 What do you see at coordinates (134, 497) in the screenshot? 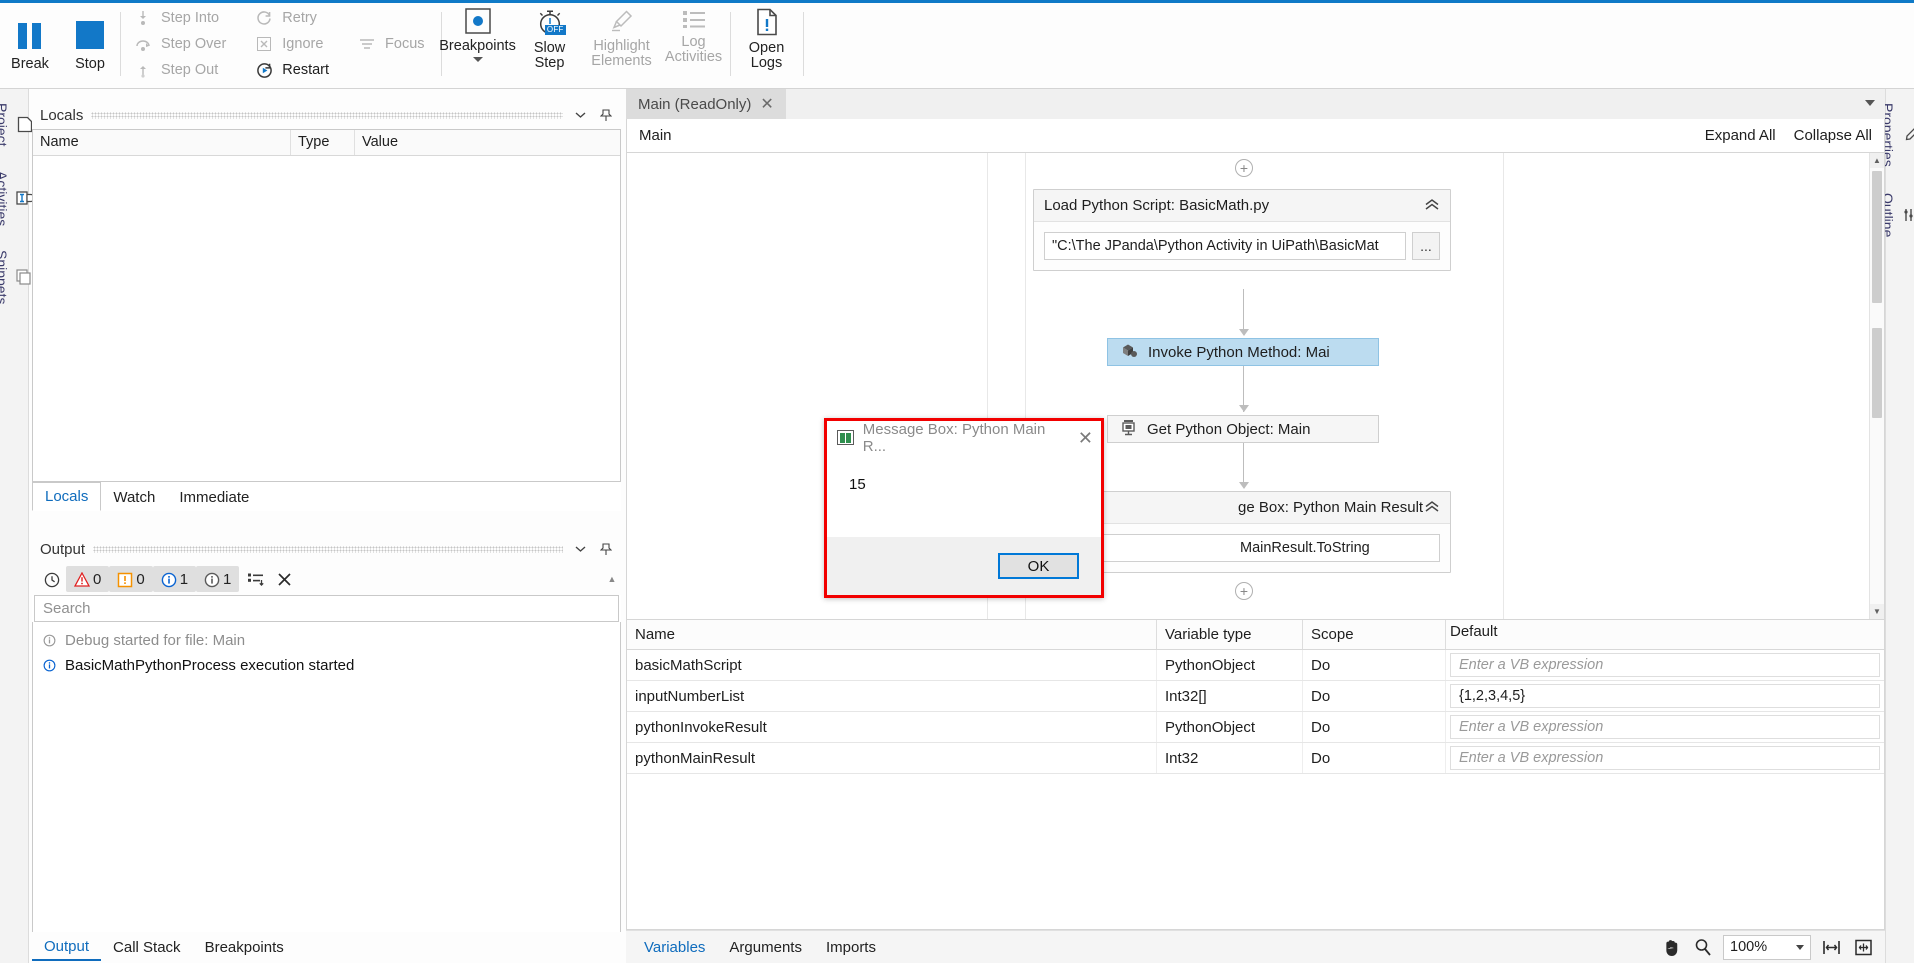
I see `tab-watch: Watch` at bounding box center [134, 497].